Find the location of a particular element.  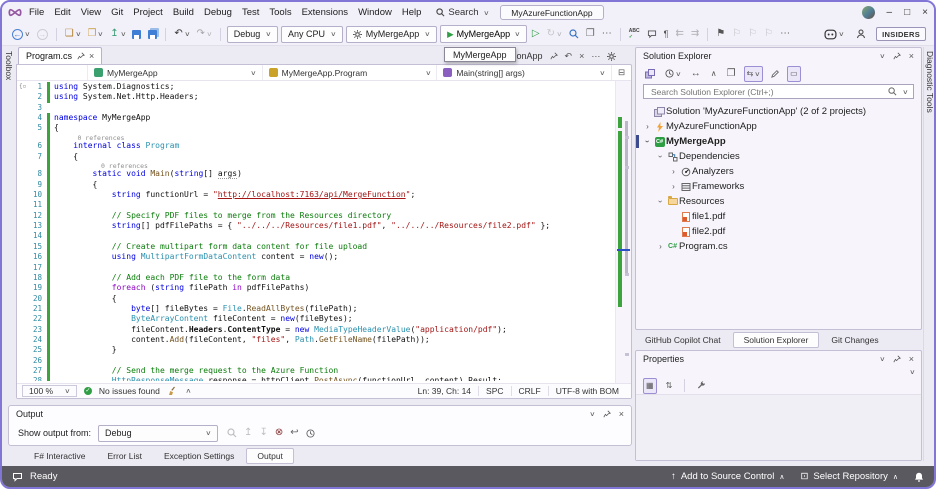

spaces-indicator: SPC is located at coordinates (494, 391).